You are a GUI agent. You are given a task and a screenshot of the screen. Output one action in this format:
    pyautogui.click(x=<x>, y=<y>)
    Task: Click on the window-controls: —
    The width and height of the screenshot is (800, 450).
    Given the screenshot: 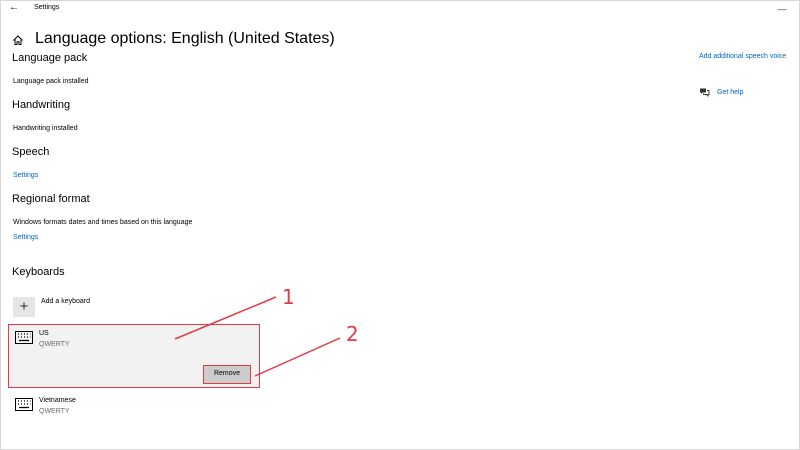 What is the action you would take?
    pyautogui.click(x=782, y=9)
    